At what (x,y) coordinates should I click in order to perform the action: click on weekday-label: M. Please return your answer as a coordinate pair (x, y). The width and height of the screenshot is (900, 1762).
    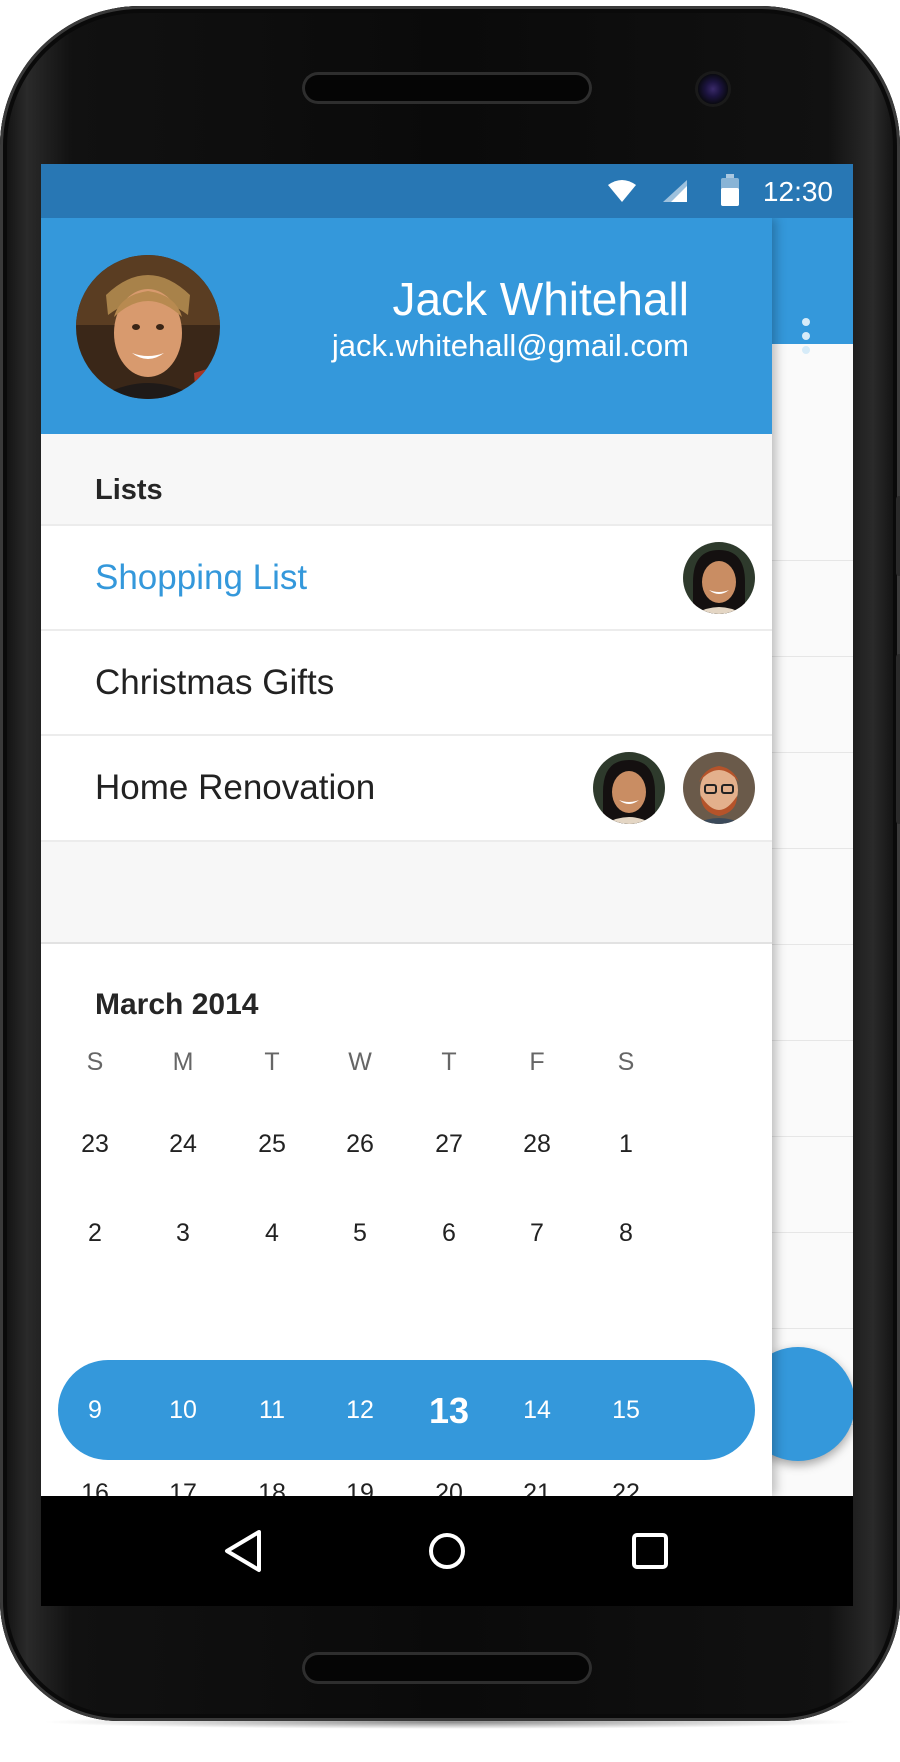
    Looking at the image, I should click on (183, 1062).